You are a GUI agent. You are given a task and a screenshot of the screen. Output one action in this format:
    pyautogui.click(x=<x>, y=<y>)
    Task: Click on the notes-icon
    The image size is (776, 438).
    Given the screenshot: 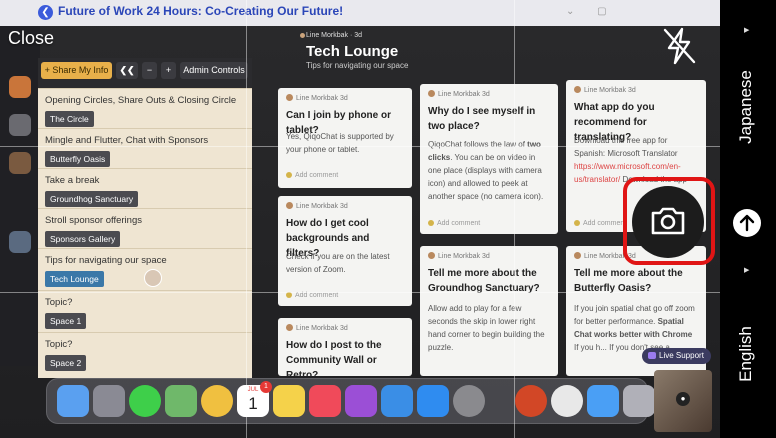 What is the action you would take?
    pyautogui.click(x=289, y=401)
    